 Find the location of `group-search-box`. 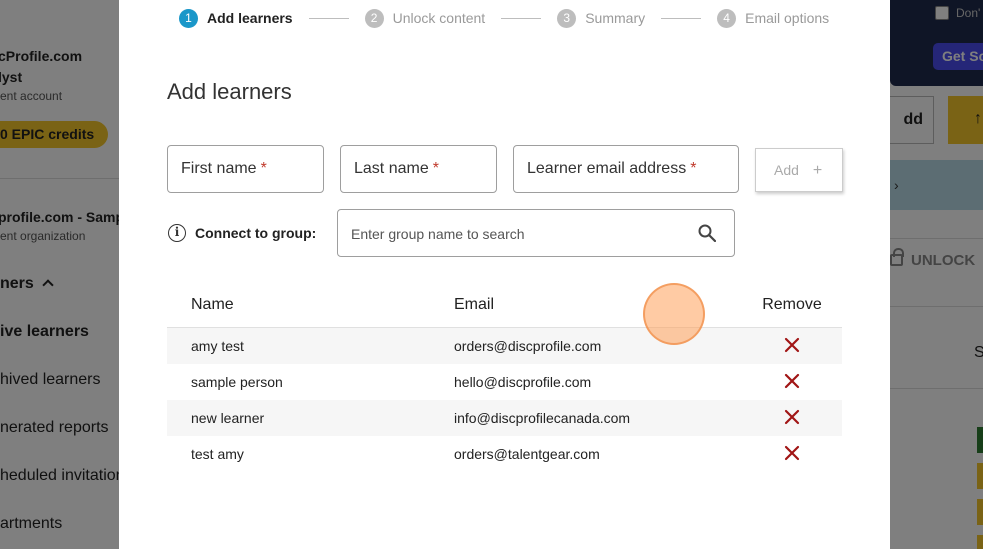

group-search-box is located at coordinates (536, 233).